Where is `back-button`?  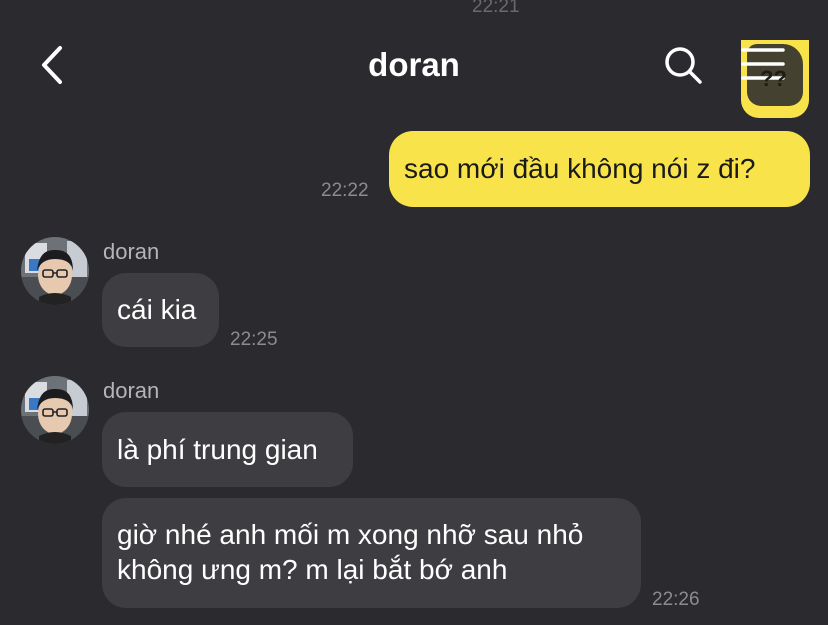 back-button is located at coordinates (53, 65).